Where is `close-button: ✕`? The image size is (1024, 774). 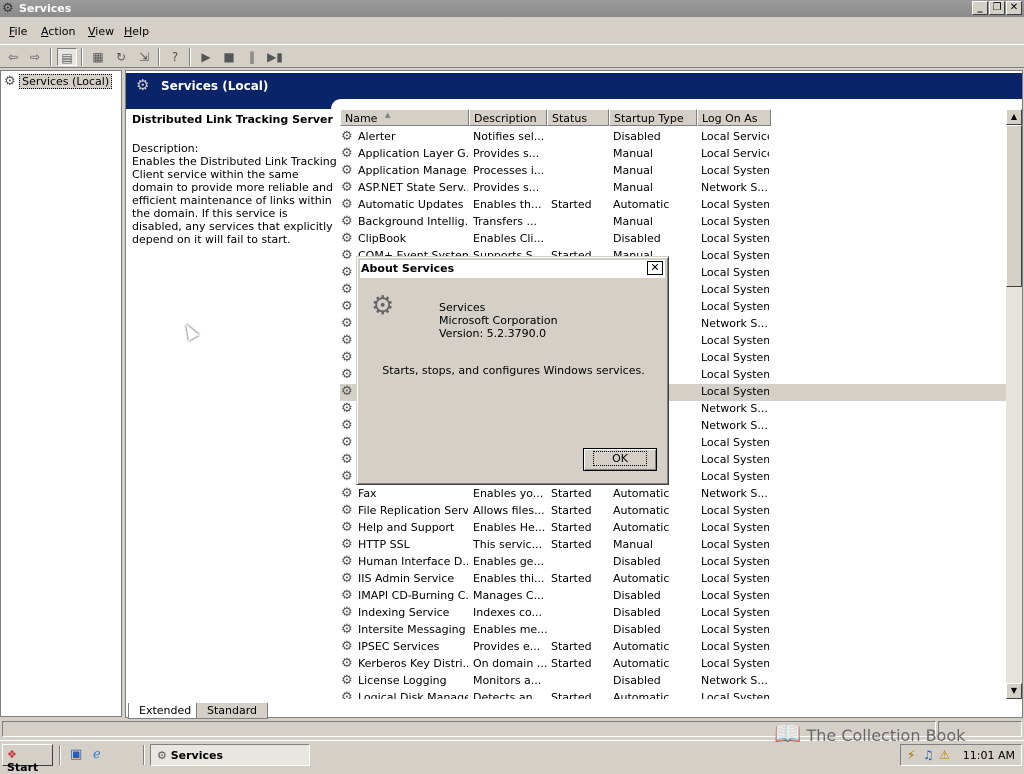
close-button: ✕ is located at coordinates (1014, 8).